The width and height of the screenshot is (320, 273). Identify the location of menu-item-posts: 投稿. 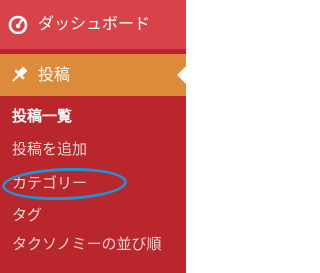
(93, 75).